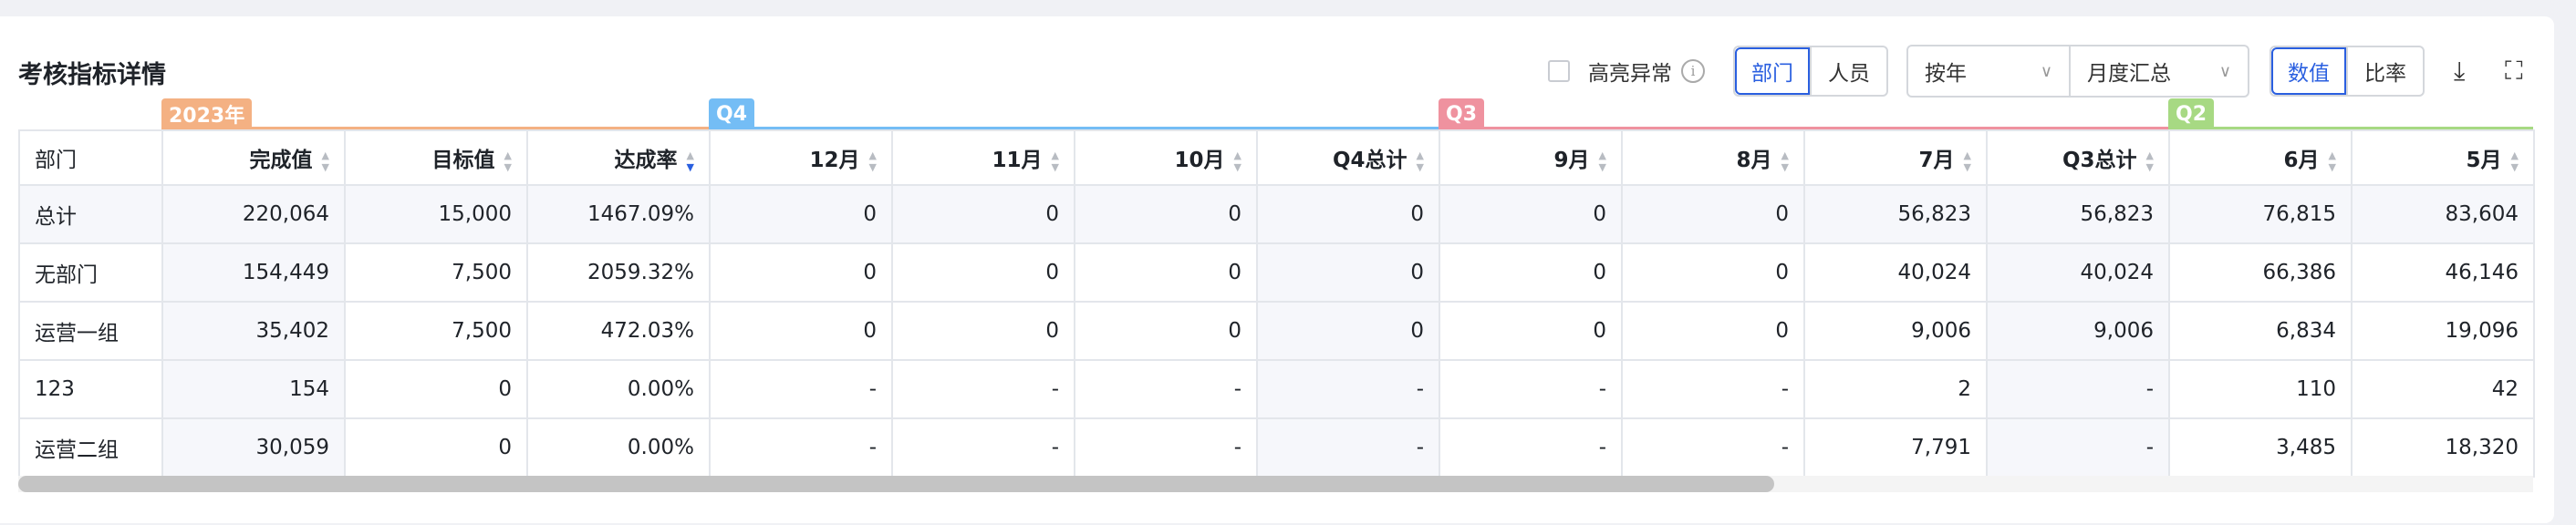  What do you see at coordinates (1166, 158) in the screenshot?
I see `column-header: 10月 ▲ ▼` at bounding box center [1166, 158].